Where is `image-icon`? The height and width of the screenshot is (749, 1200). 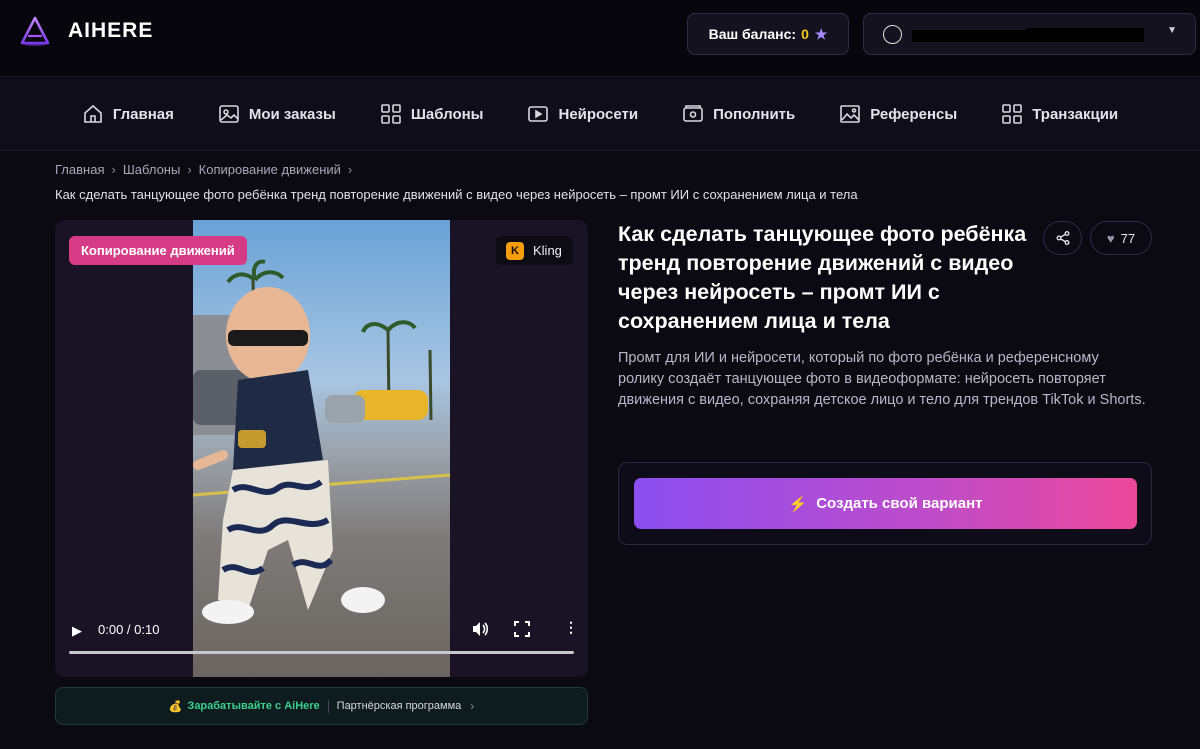
image-icon is located at coordinates (229, 114).